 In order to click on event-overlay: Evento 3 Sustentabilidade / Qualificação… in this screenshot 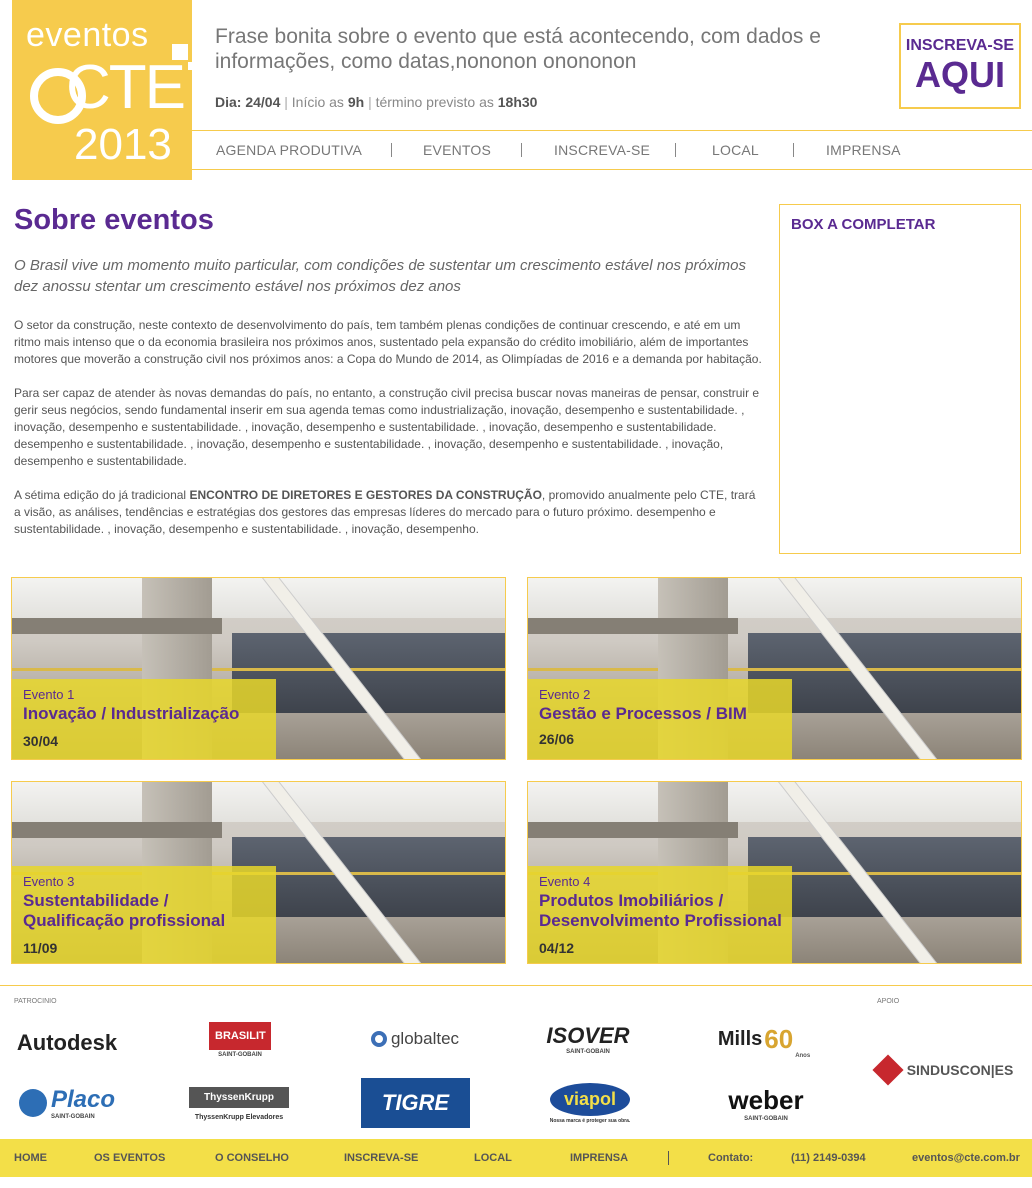, I will do `click(144, 914)`.